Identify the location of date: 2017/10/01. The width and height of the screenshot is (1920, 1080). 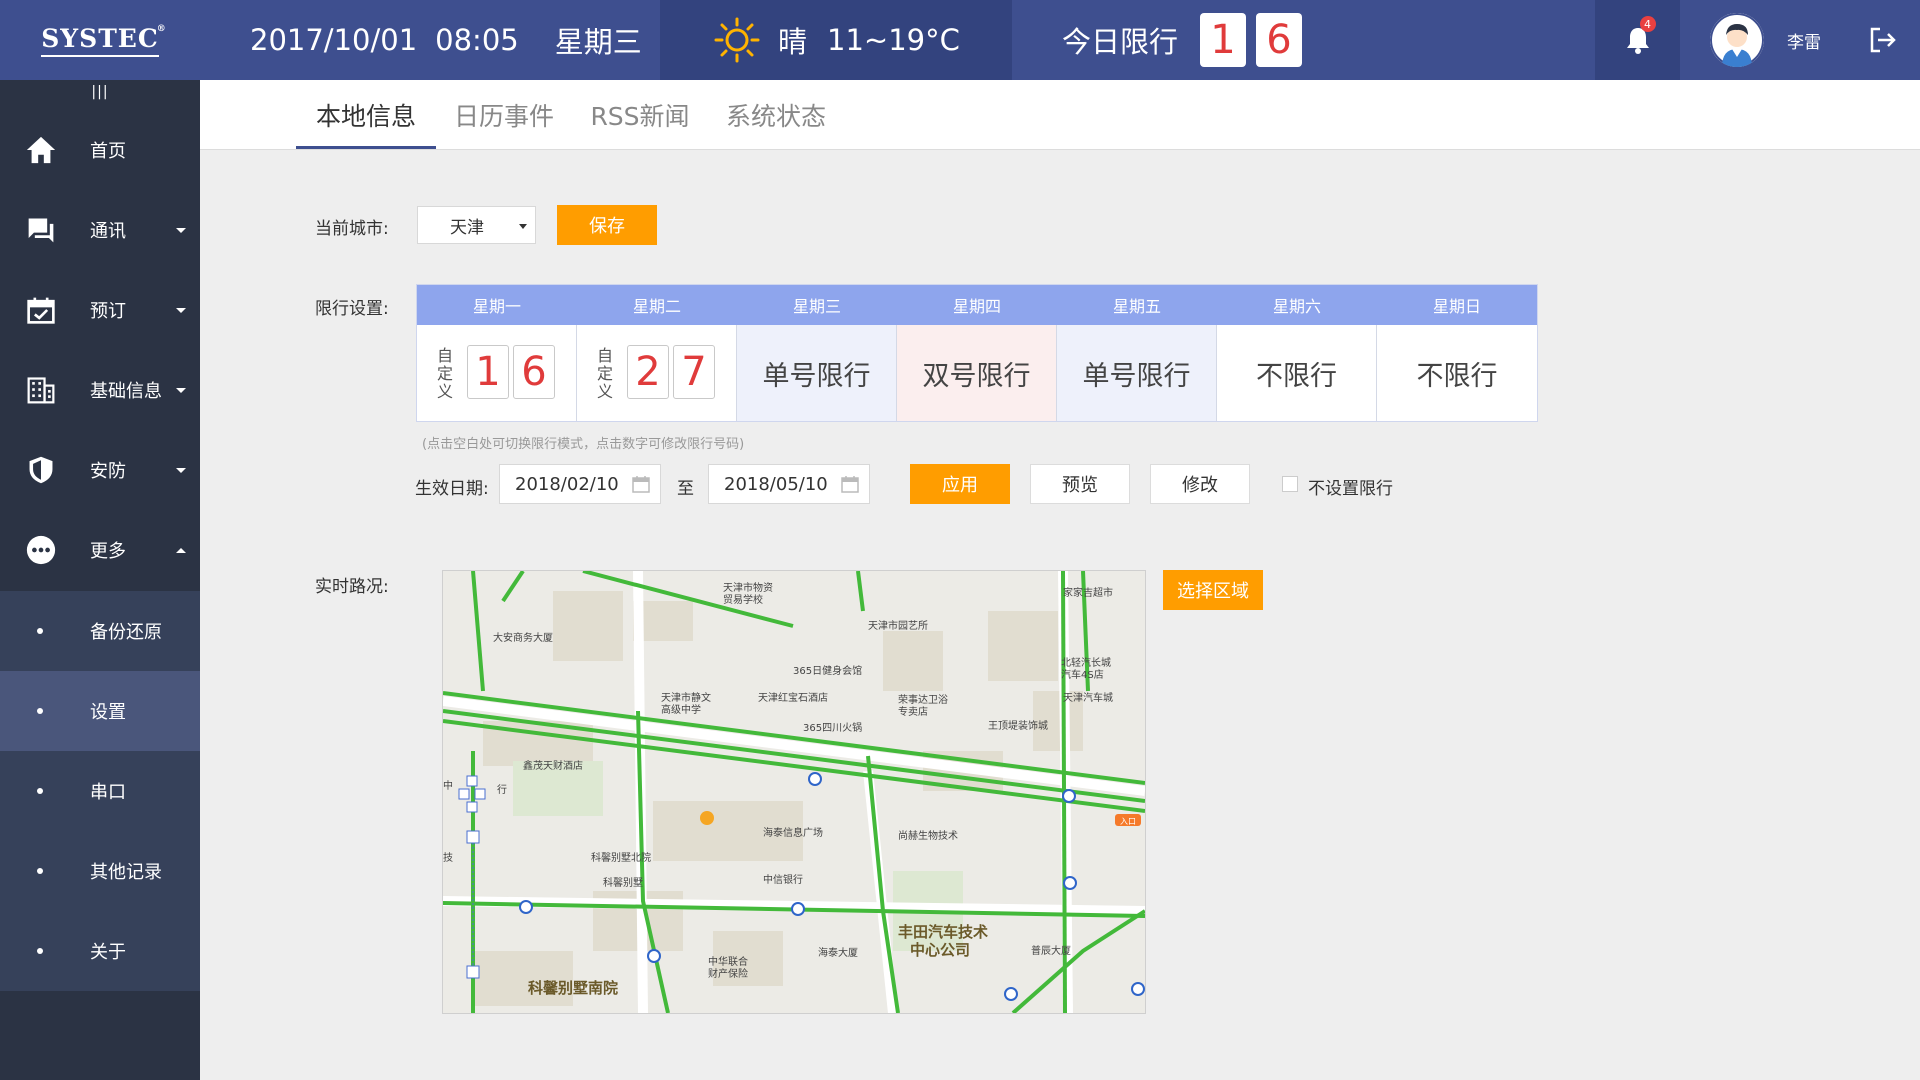
(334, 40).